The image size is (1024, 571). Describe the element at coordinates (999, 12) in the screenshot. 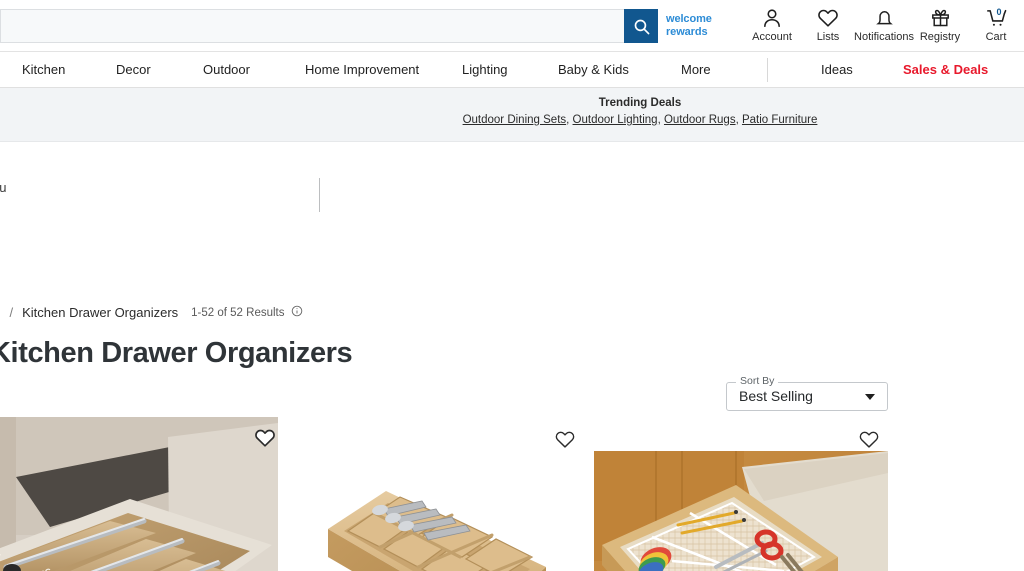

I see `cart-count-badge: 0` at that location.